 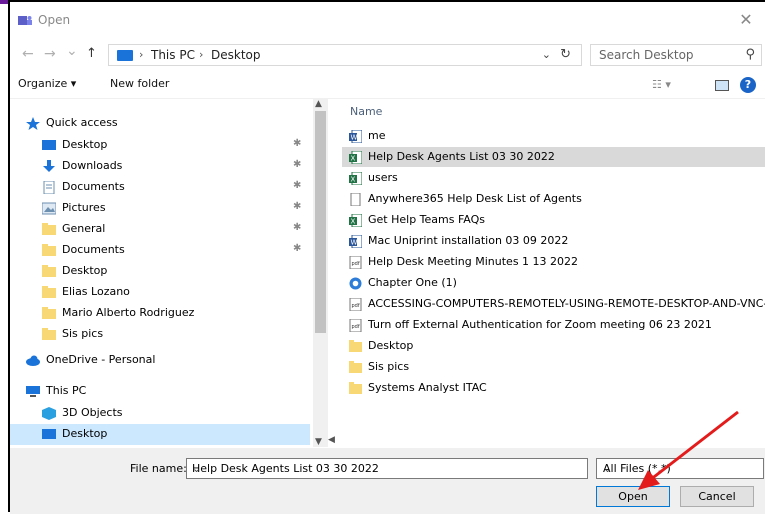 I want to click on sidebar-item-downloads: Downloads ✱, so click(x=160, y=166).